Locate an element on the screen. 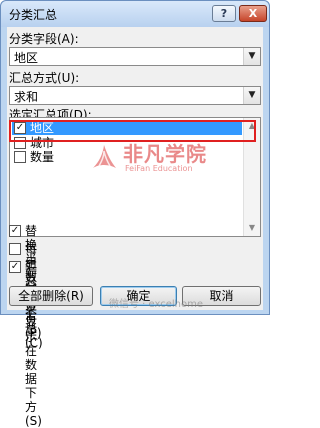 Image resolution: width=320 pixels, height=428 pixels. dialog-title: 分类汇总 is located at coordinates (33, 15).